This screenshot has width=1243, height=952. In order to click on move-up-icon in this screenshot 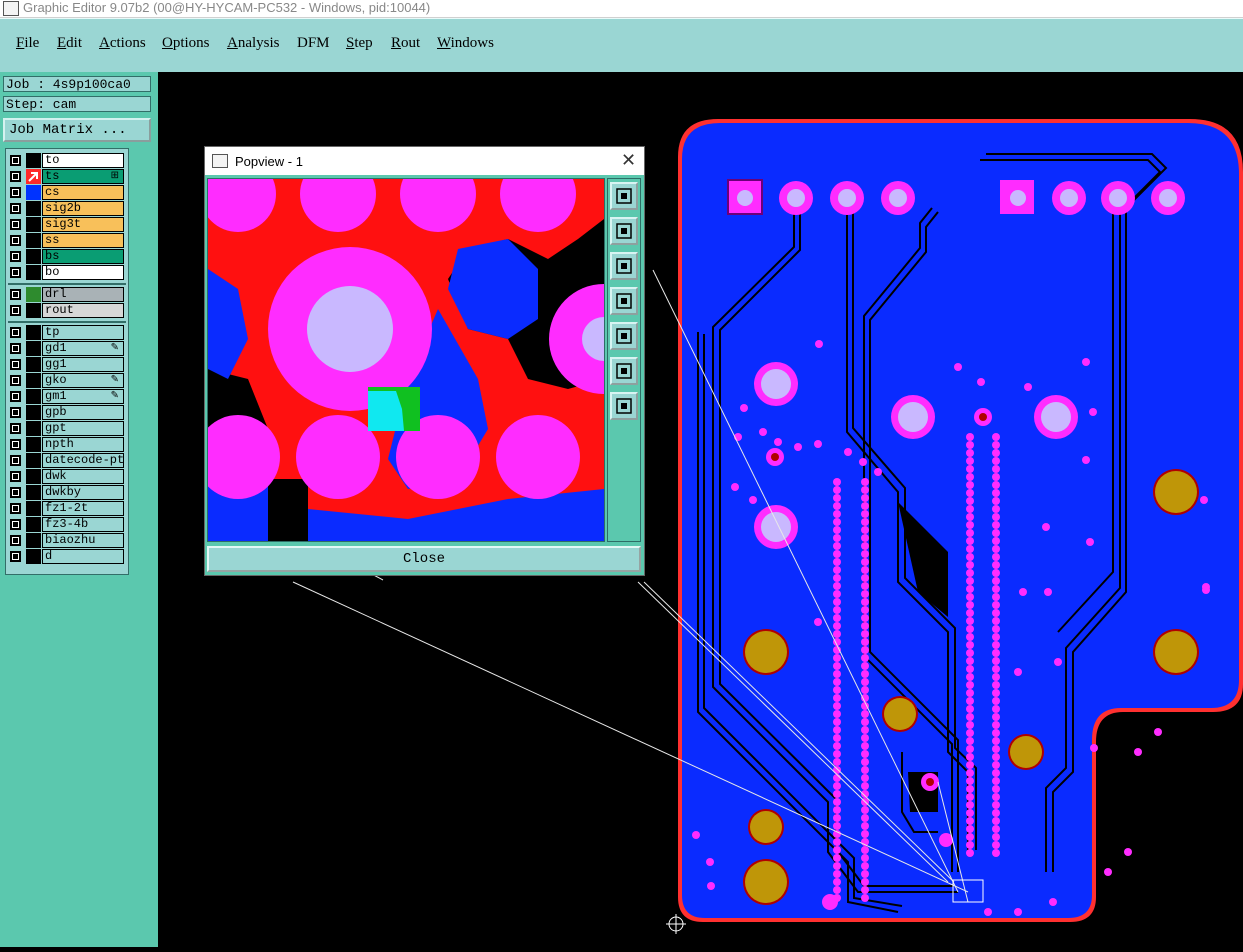, I will do `click(624, 231)`.